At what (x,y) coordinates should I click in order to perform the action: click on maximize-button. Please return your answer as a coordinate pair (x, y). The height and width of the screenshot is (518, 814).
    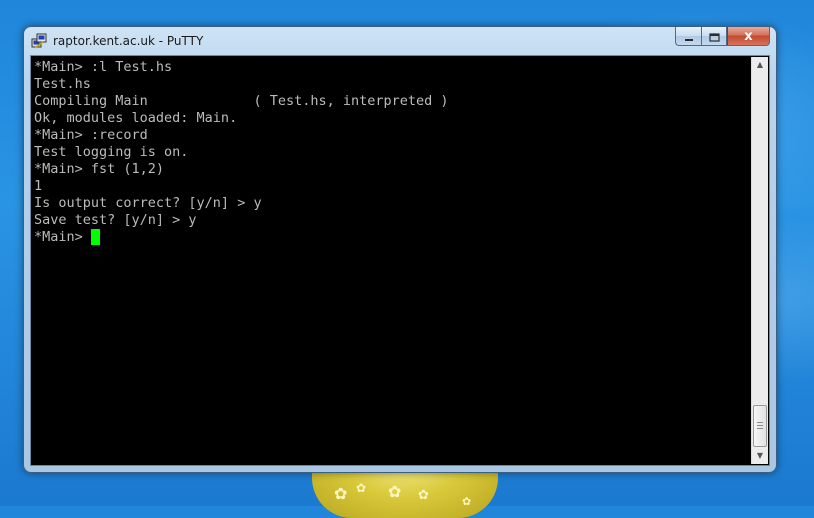
    Looking at the image, I should click on (714, 36).